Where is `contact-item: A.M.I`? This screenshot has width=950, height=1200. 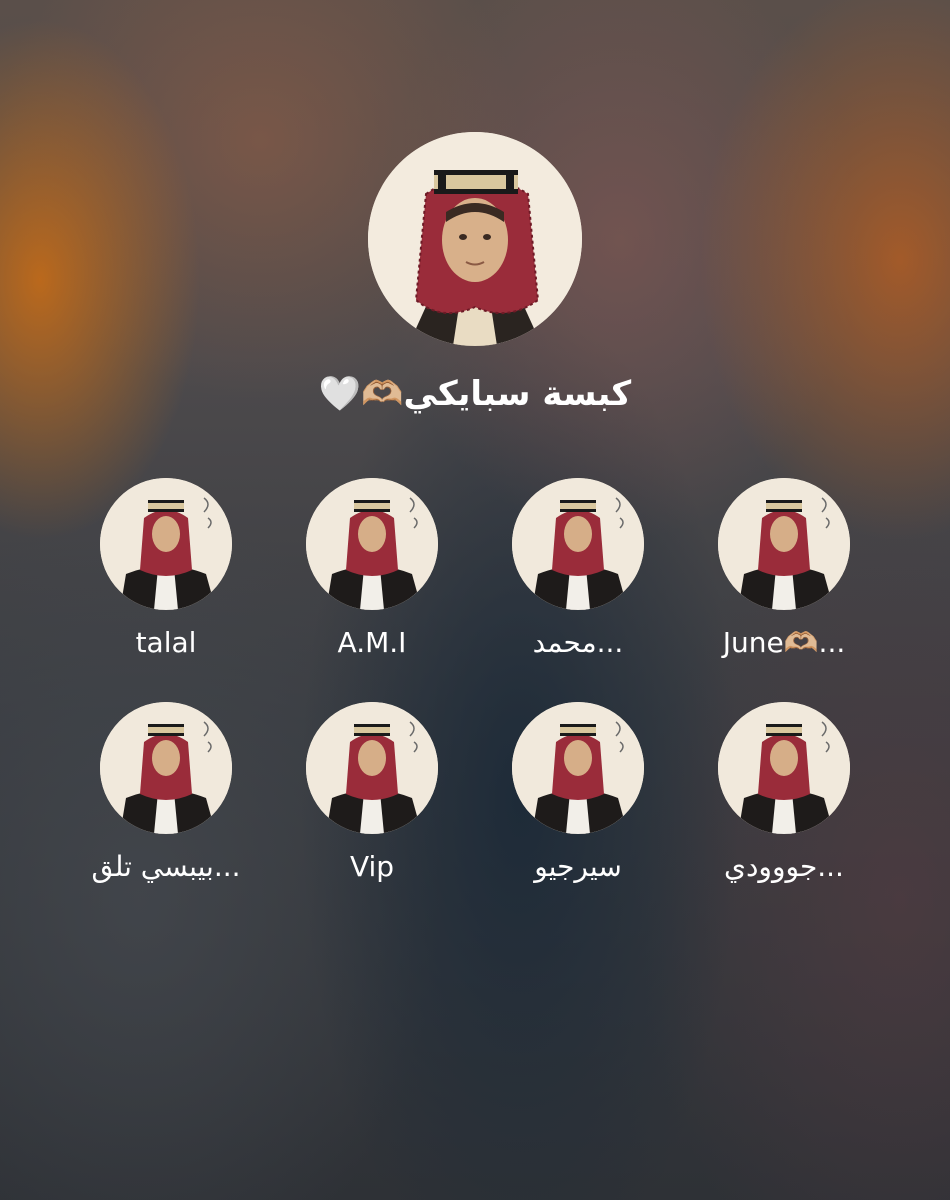
contact-item: A.M.I is located at coordinates (376, 578).